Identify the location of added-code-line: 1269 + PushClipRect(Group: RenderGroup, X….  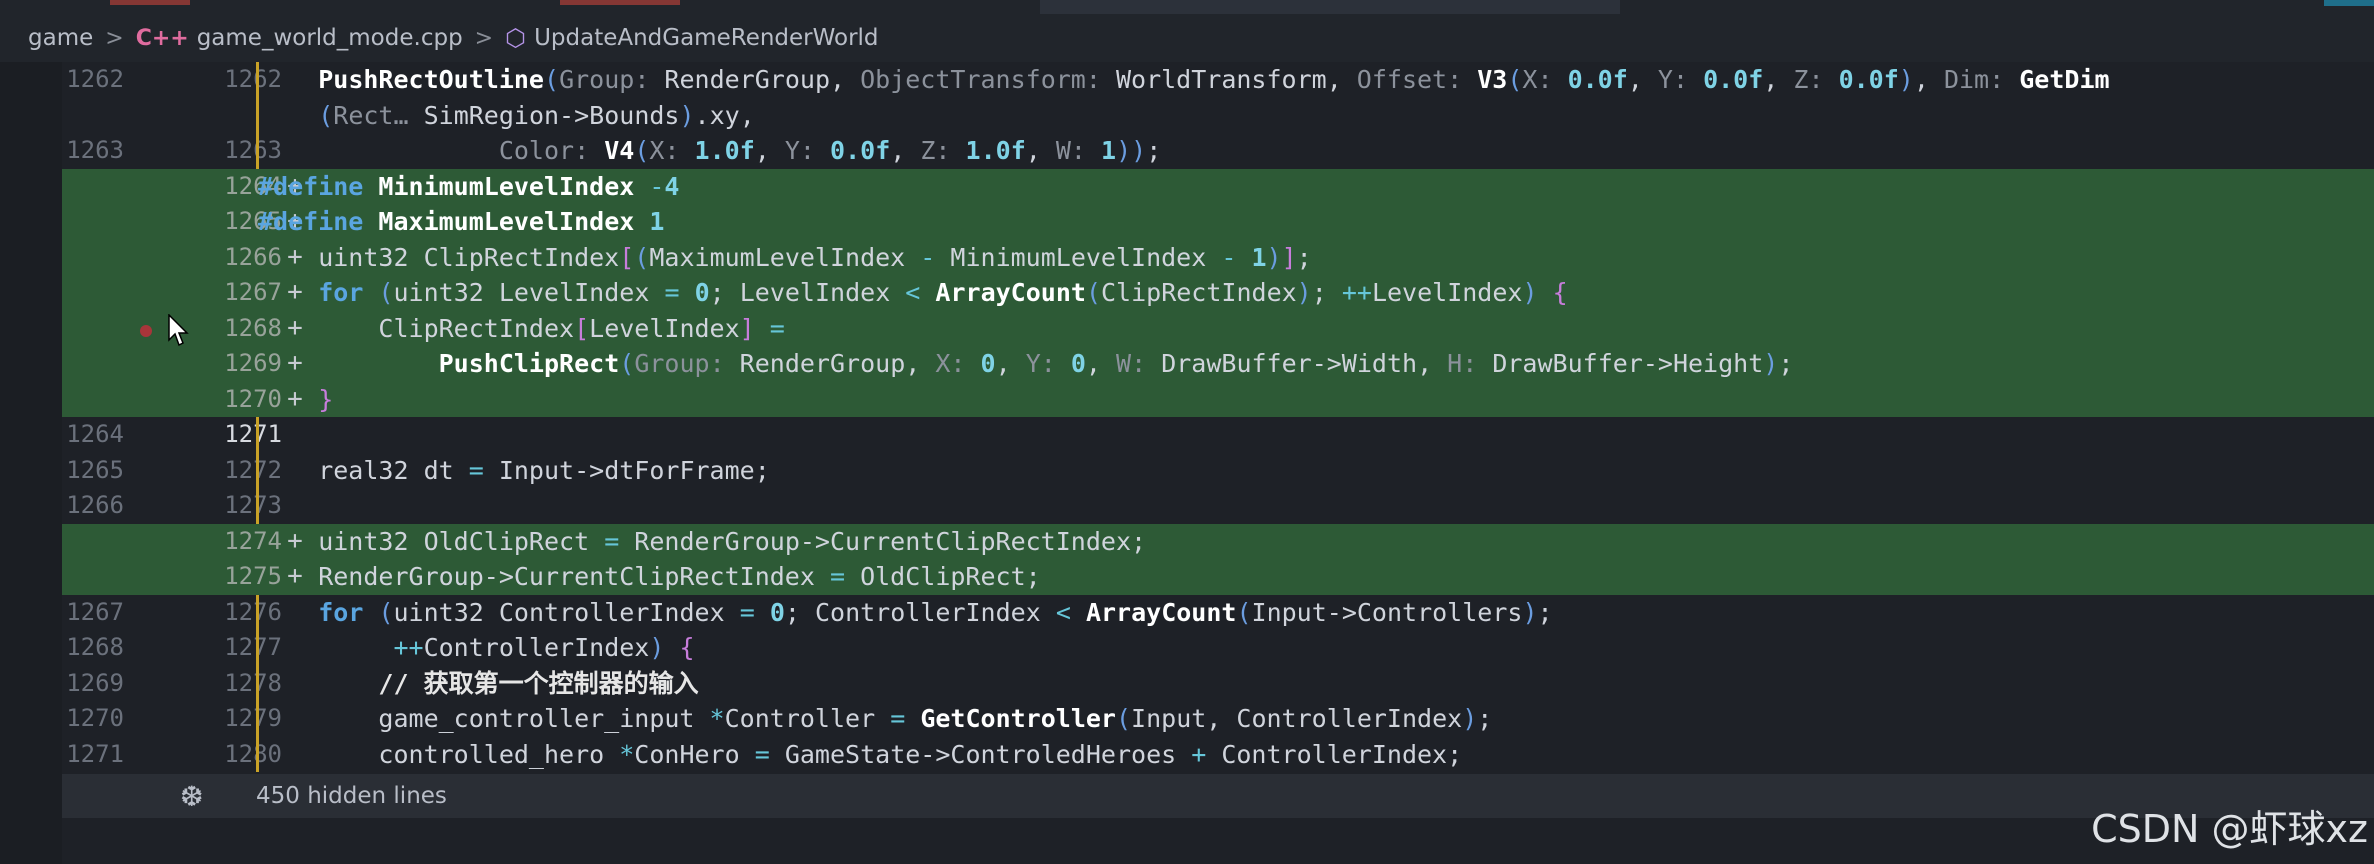
(1218, 364).